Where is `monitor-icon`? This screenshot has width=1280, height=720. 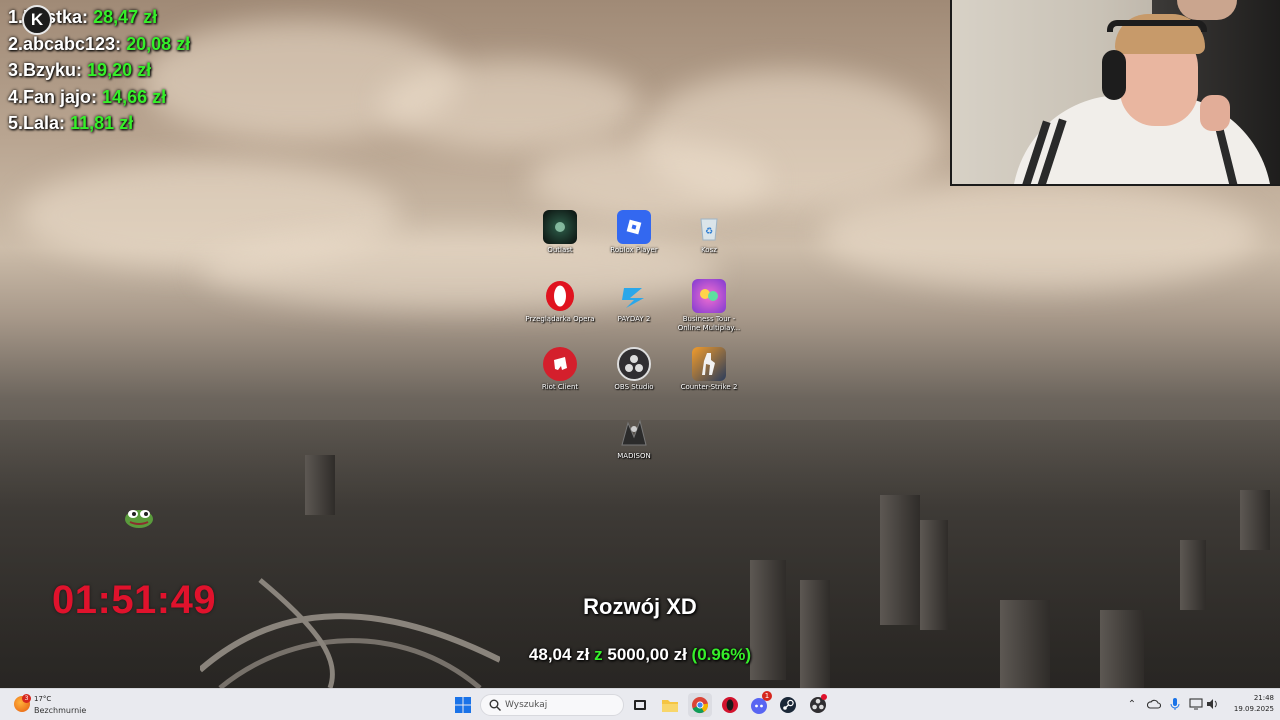 monitor-icon is located at coordinates (1196, 704).